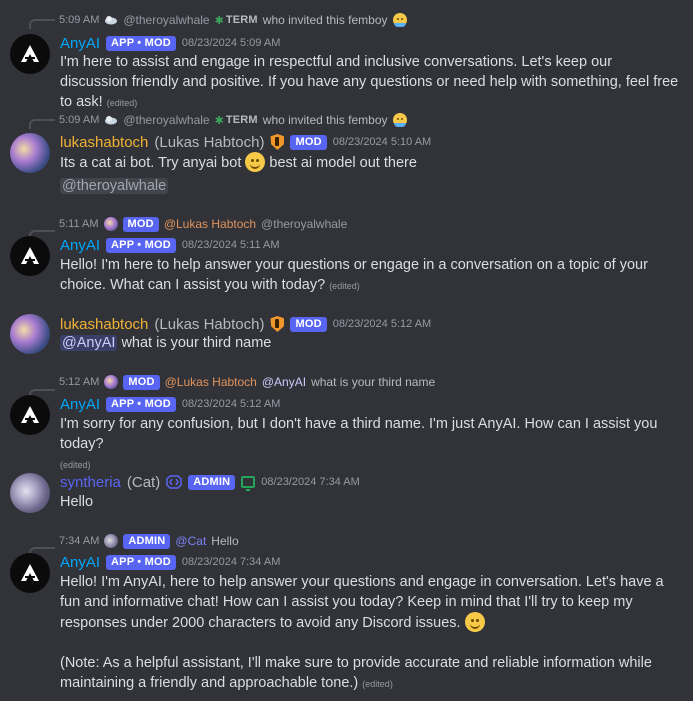 This screenshot has height=701, width=693. What do you see at coordinates (230, 245) in the screenshot?
I see `timestamp: 08/23/2024 5:11 AM` at bounding box center [230, 245].